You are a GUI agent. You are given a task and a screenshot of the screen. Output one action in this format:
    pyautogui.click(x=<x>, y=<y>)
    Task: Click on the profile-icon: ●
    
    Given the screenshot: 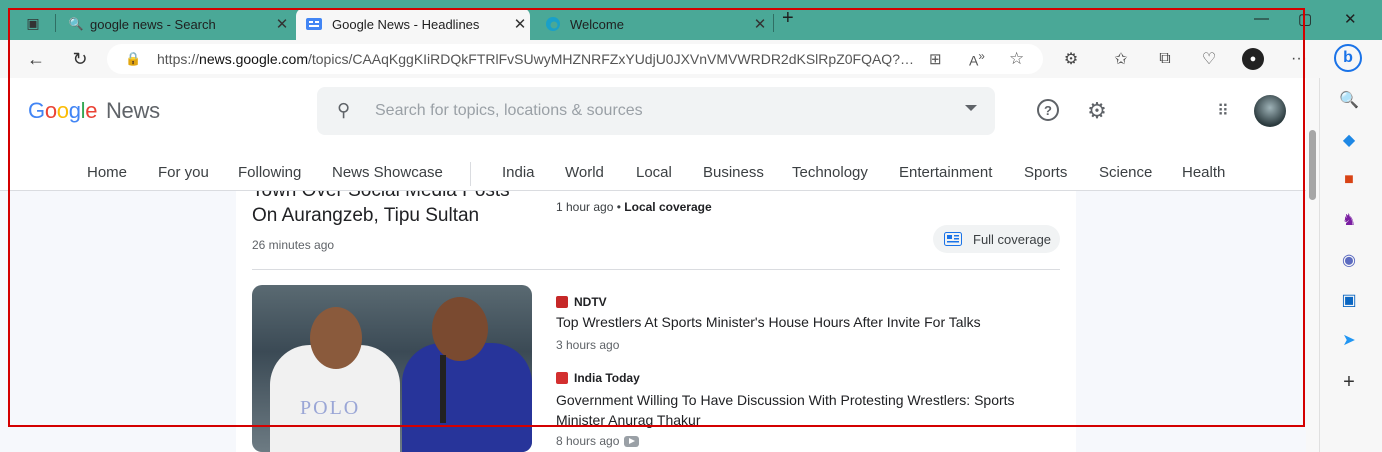 What is the action you would take?
    pyautogui.click(x=1253, y=59)
    